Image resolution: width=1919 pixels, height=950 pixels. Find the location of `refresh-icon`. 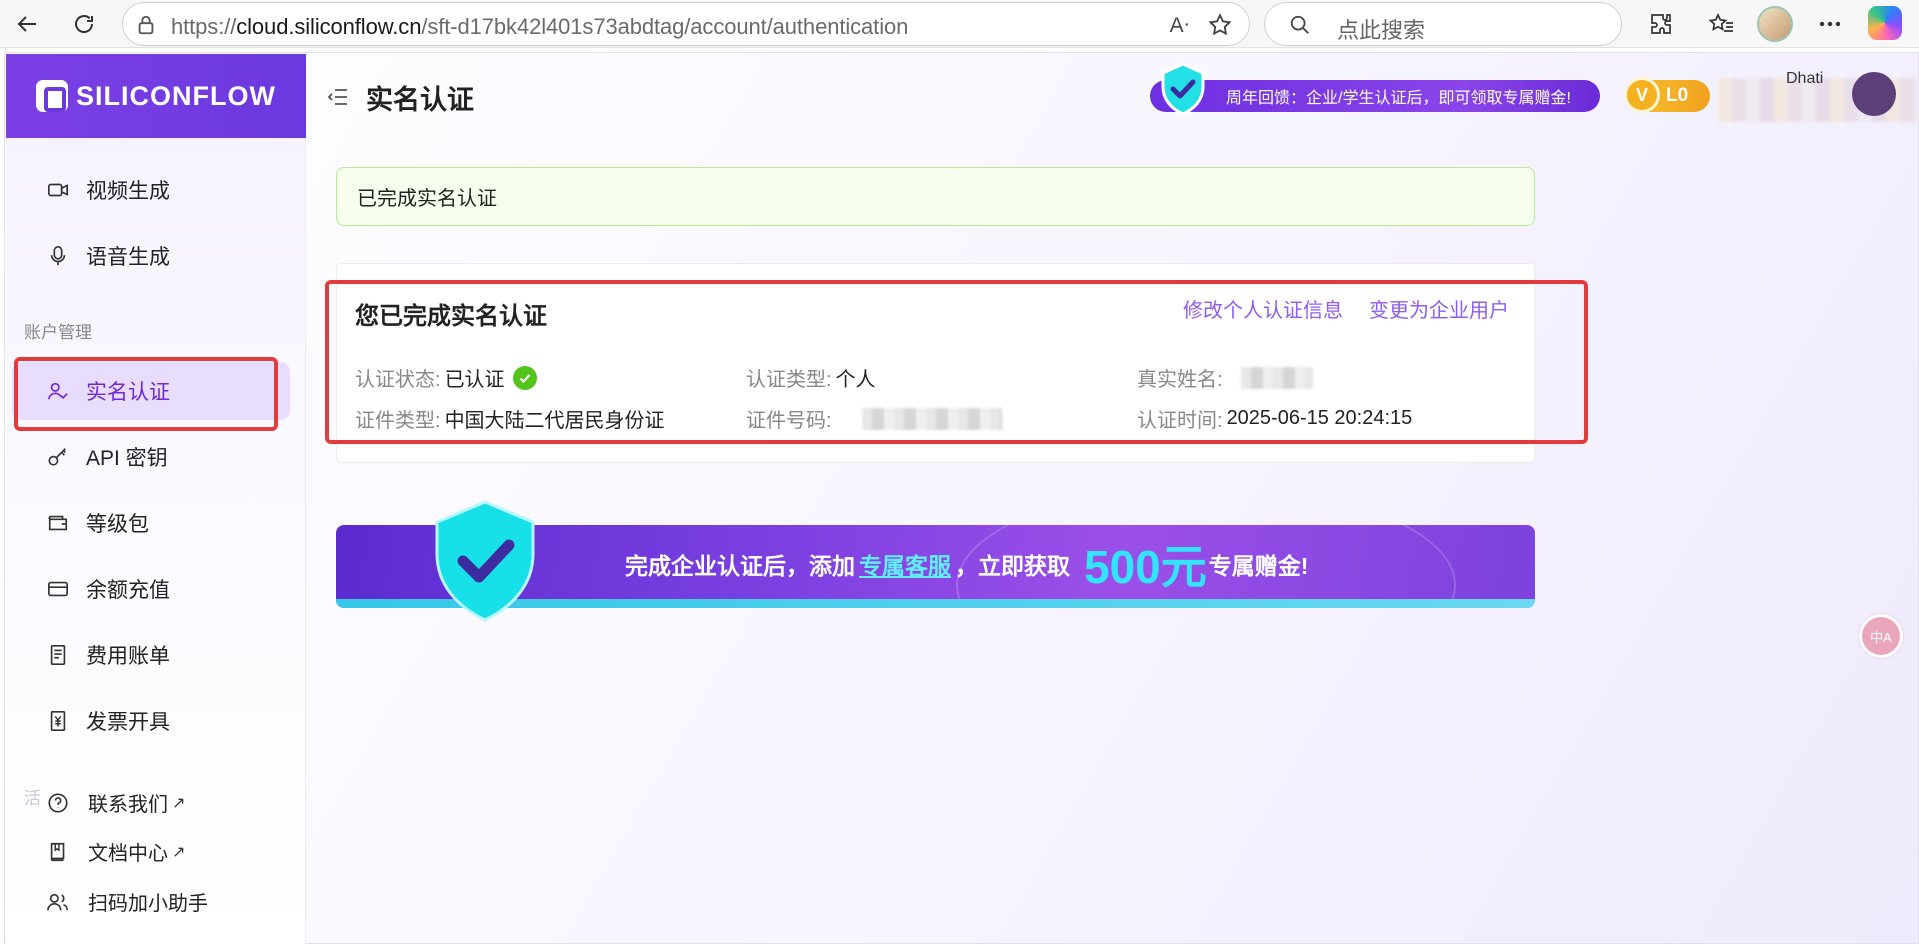

refresh-icon is located at coordinates (84, 24).